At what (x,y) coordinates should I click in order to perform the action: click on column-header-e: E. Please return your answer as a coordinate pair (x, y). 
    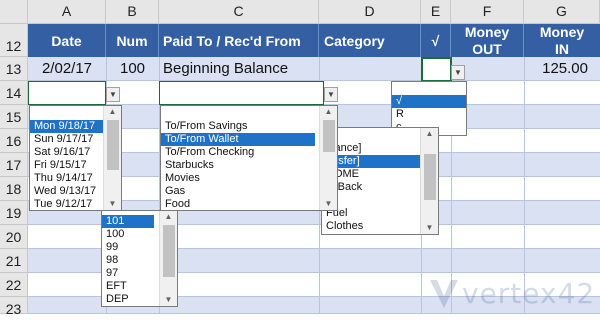
    Looking at the image, I should click on (436, 12).